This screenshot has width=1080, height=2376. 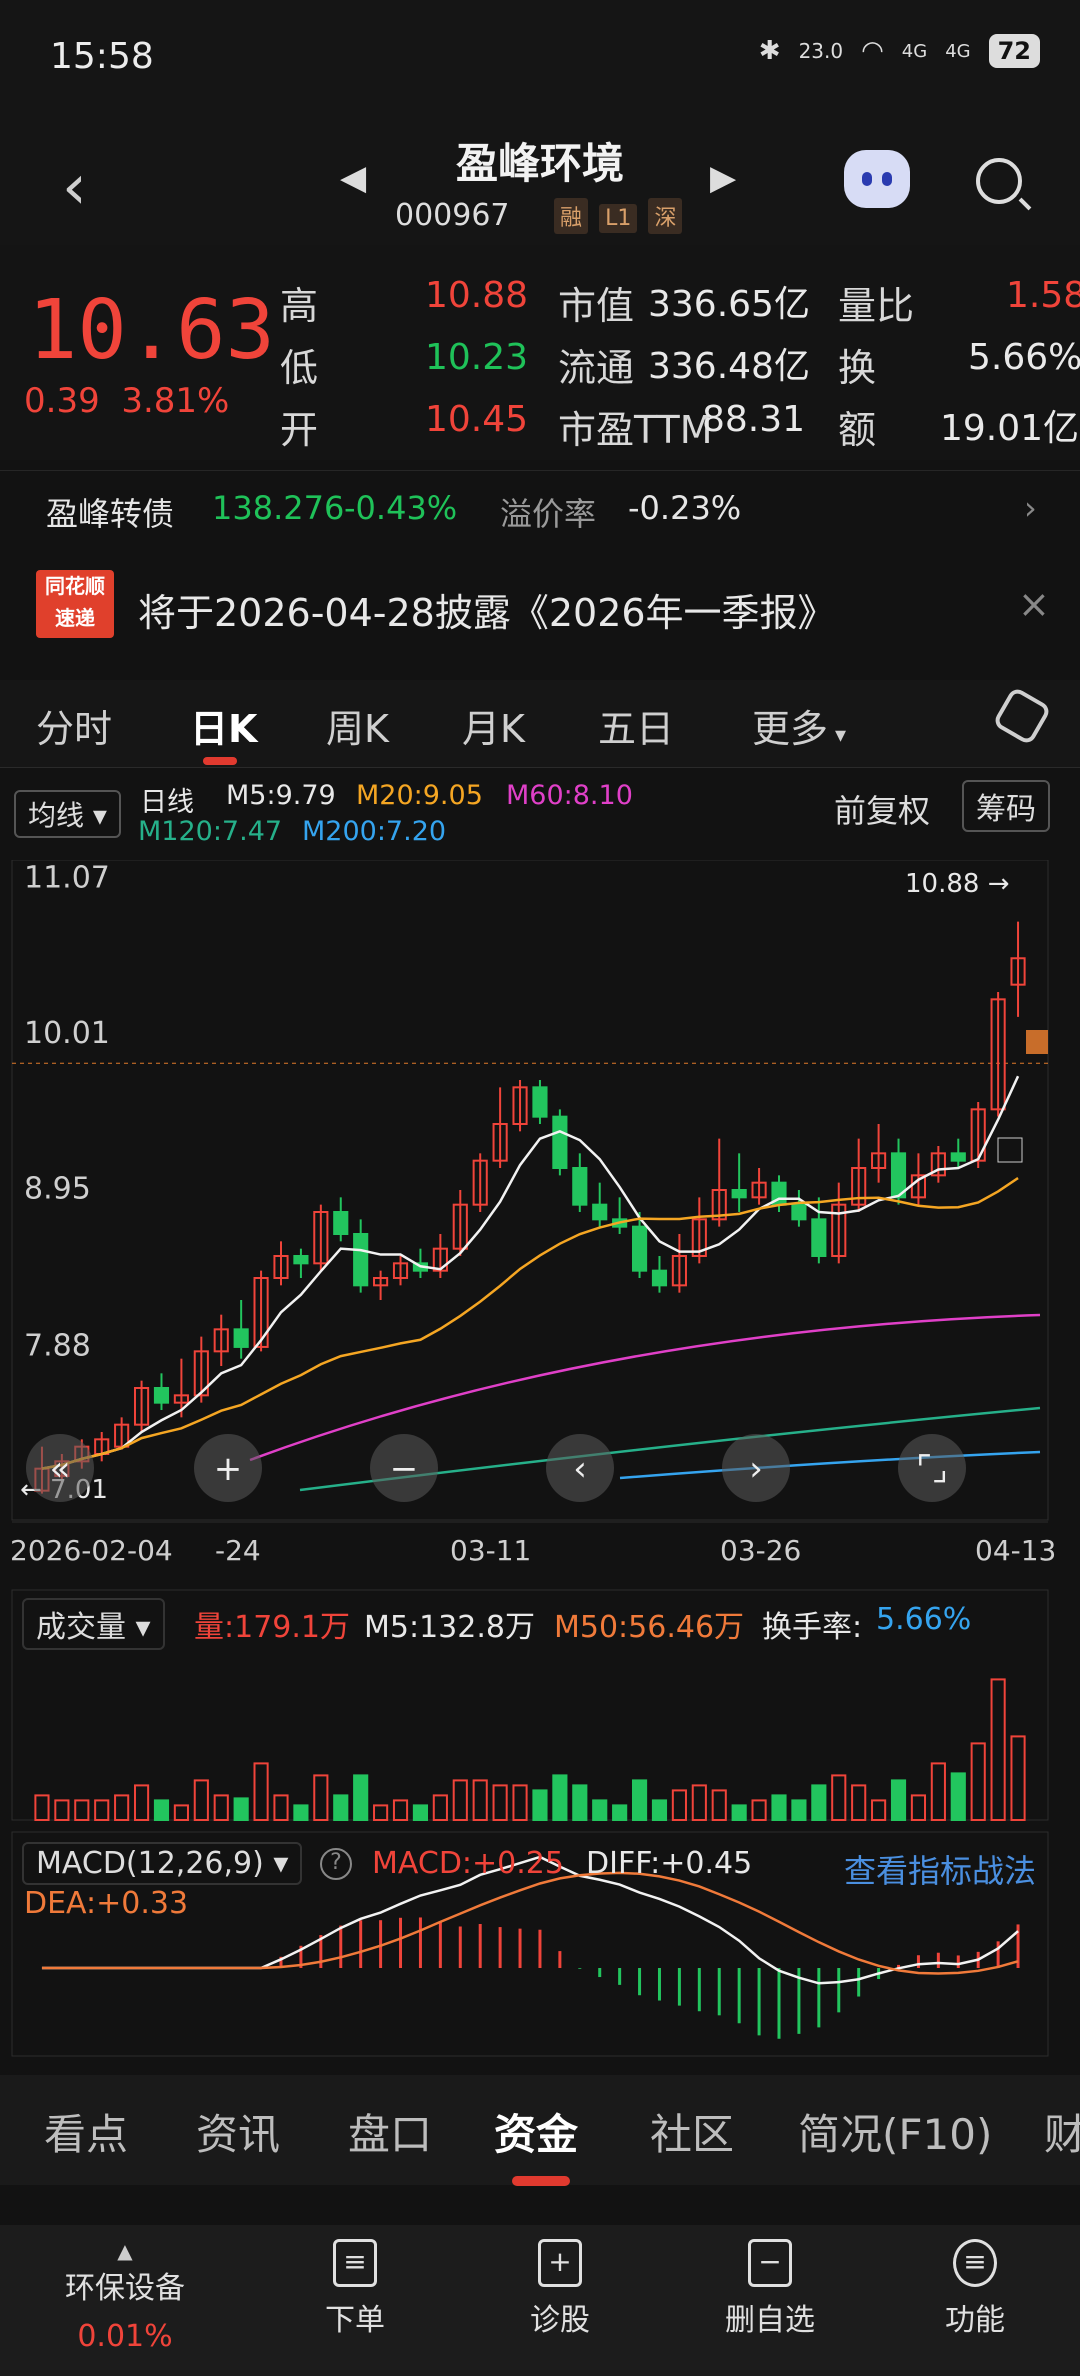 I want to click on stock-name: 盈峰环境, so click(x=539, y=163).